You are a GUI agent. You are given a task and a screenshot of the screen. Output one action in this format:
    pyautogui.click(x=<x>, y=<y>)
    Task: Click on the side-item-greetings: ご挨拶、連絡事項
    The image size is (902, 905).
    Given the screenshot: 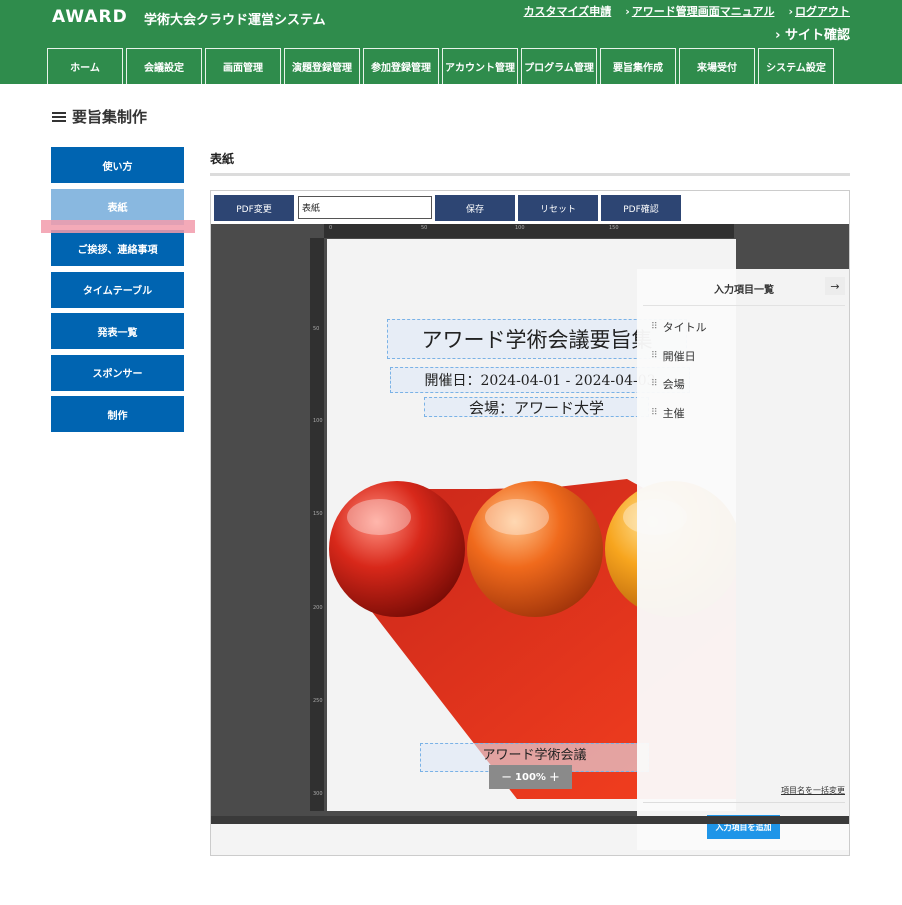 What is the action you would take?
    pyautogui.click(x=117, y=248)
    